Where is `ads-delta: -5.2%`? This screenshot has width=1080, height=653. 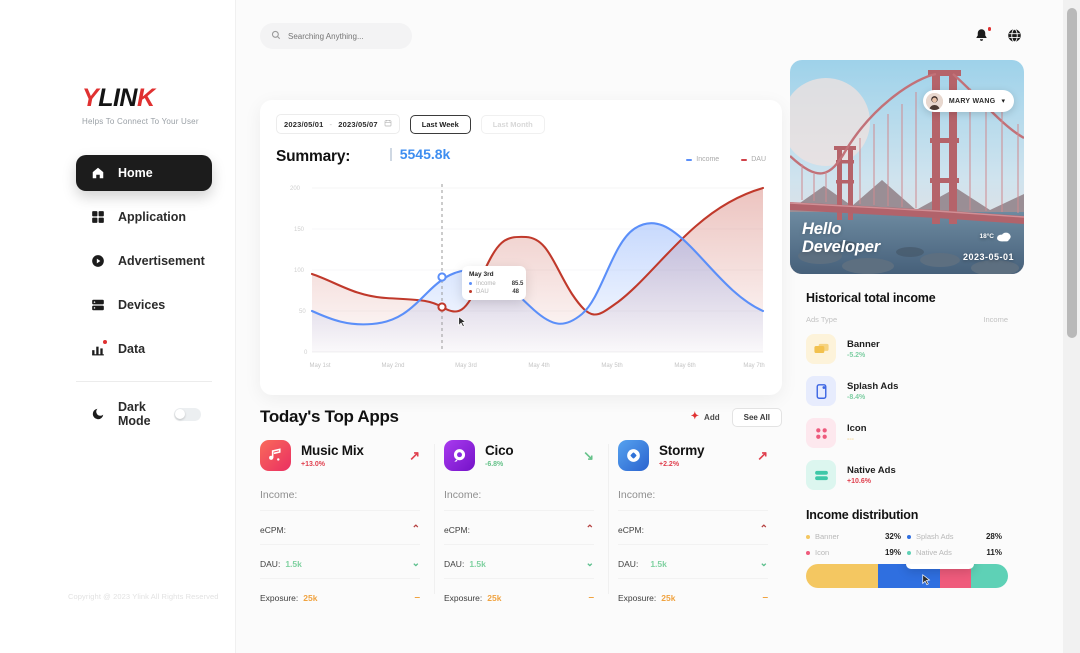 ads-delta: -5.2% is located at coordinates (856, 355).